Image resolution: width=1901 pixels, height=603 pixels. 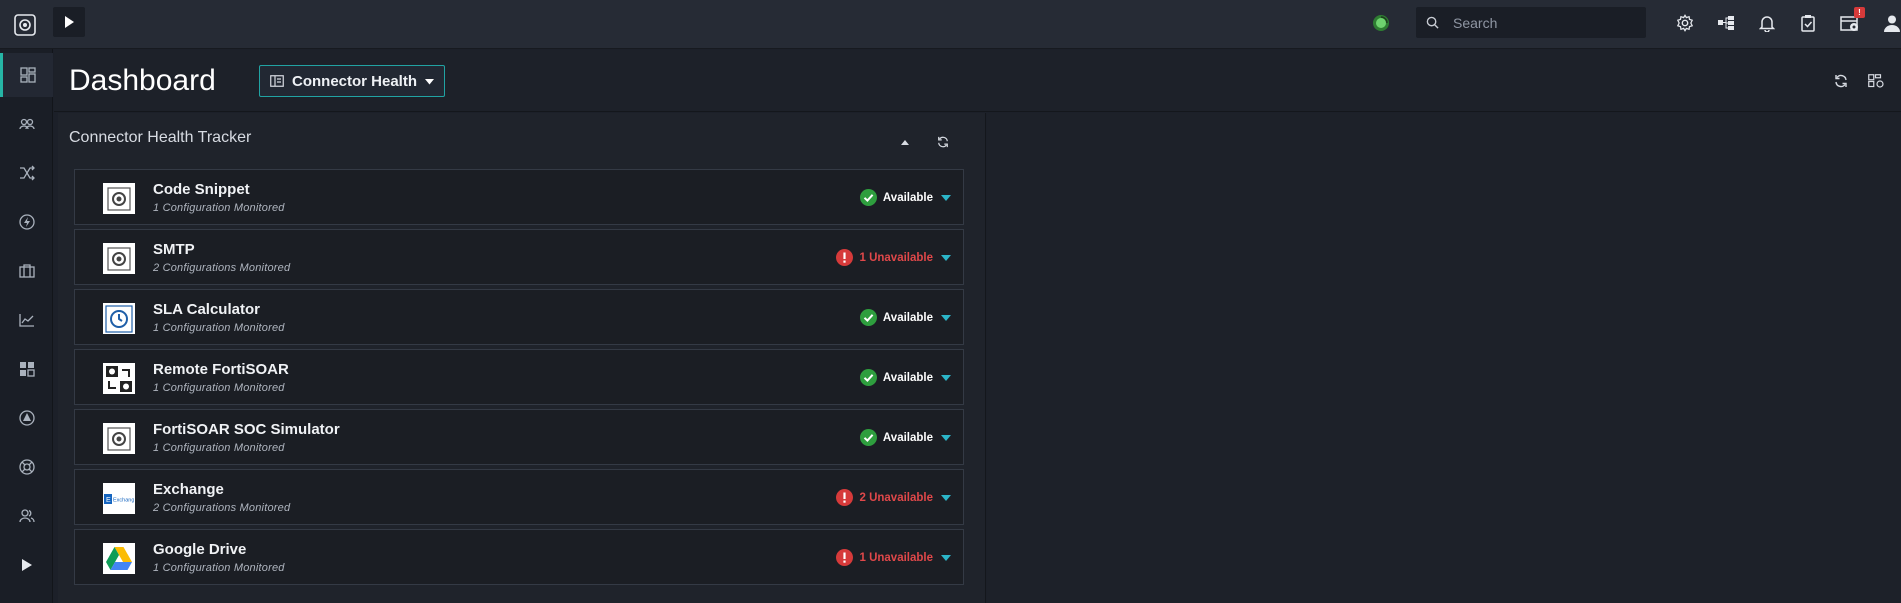 What do you see at coordinates (1859, 12) in the screenshot?
I see `notification-badge: !` at bounding box center [1859, 12].